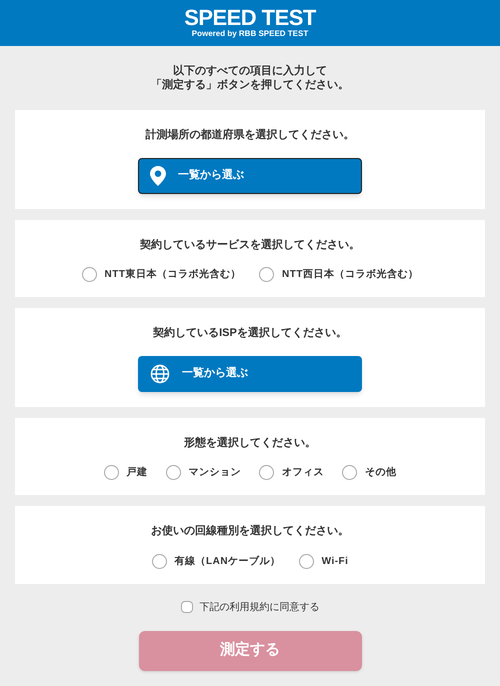  Describe the element at coordinates (369, 472) in the screenshot. I see `radio-option: その他` at that location.